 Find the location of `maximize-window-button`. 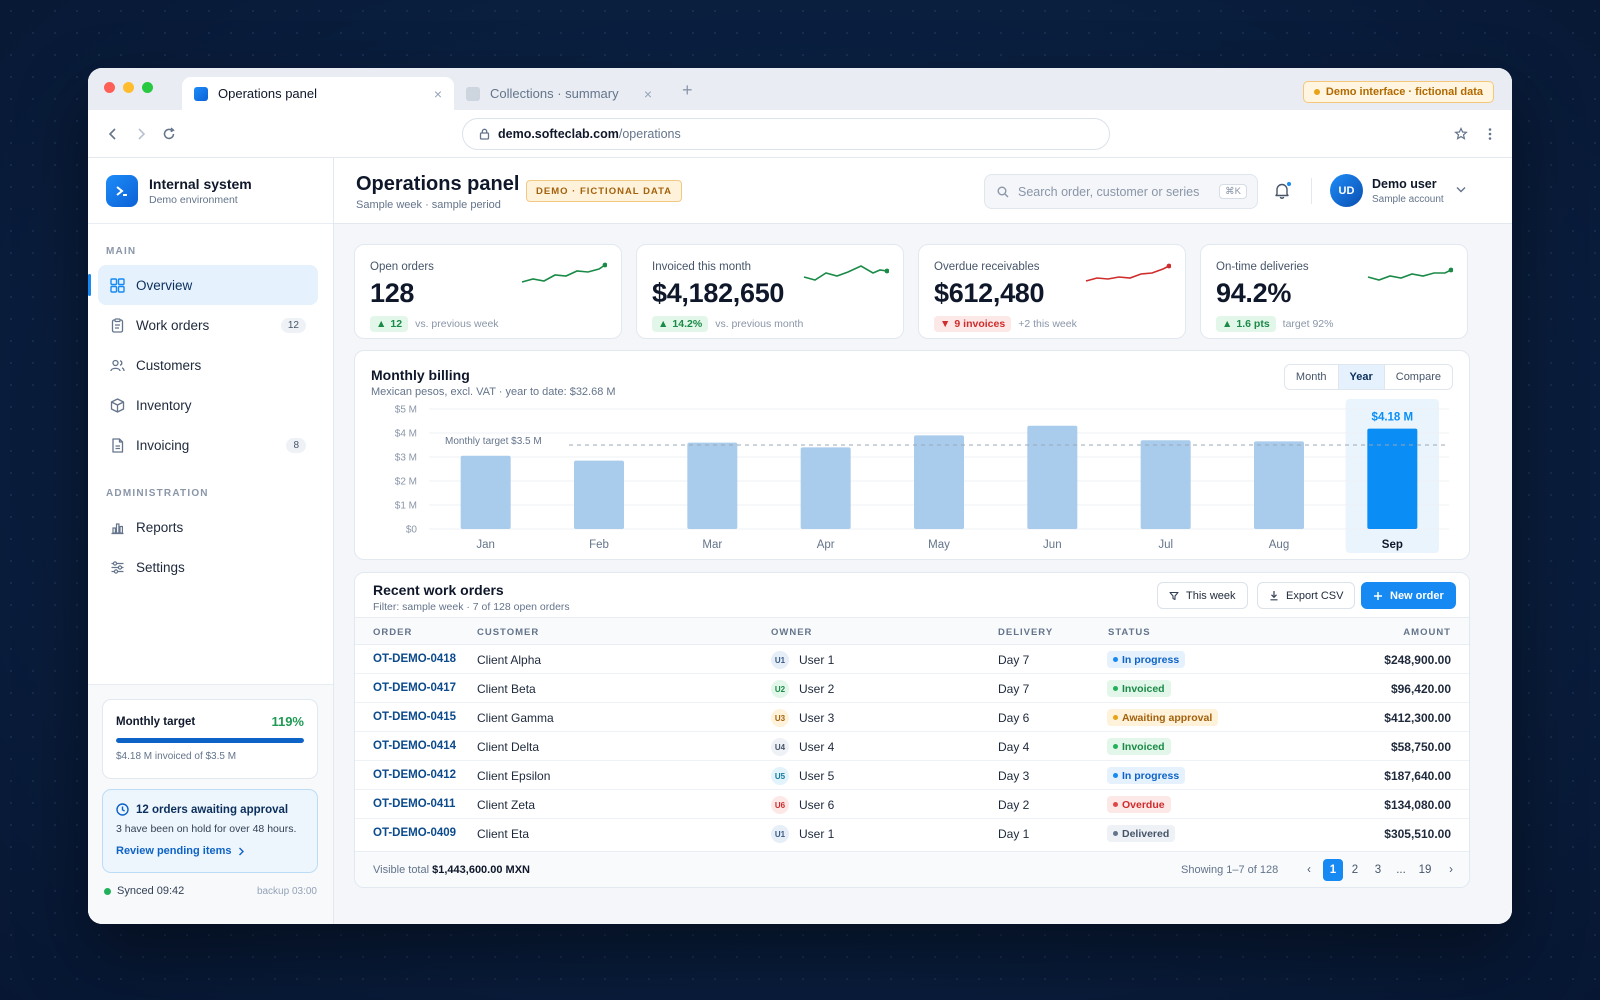

maximize-window-button is located at coordinates (147, 87).